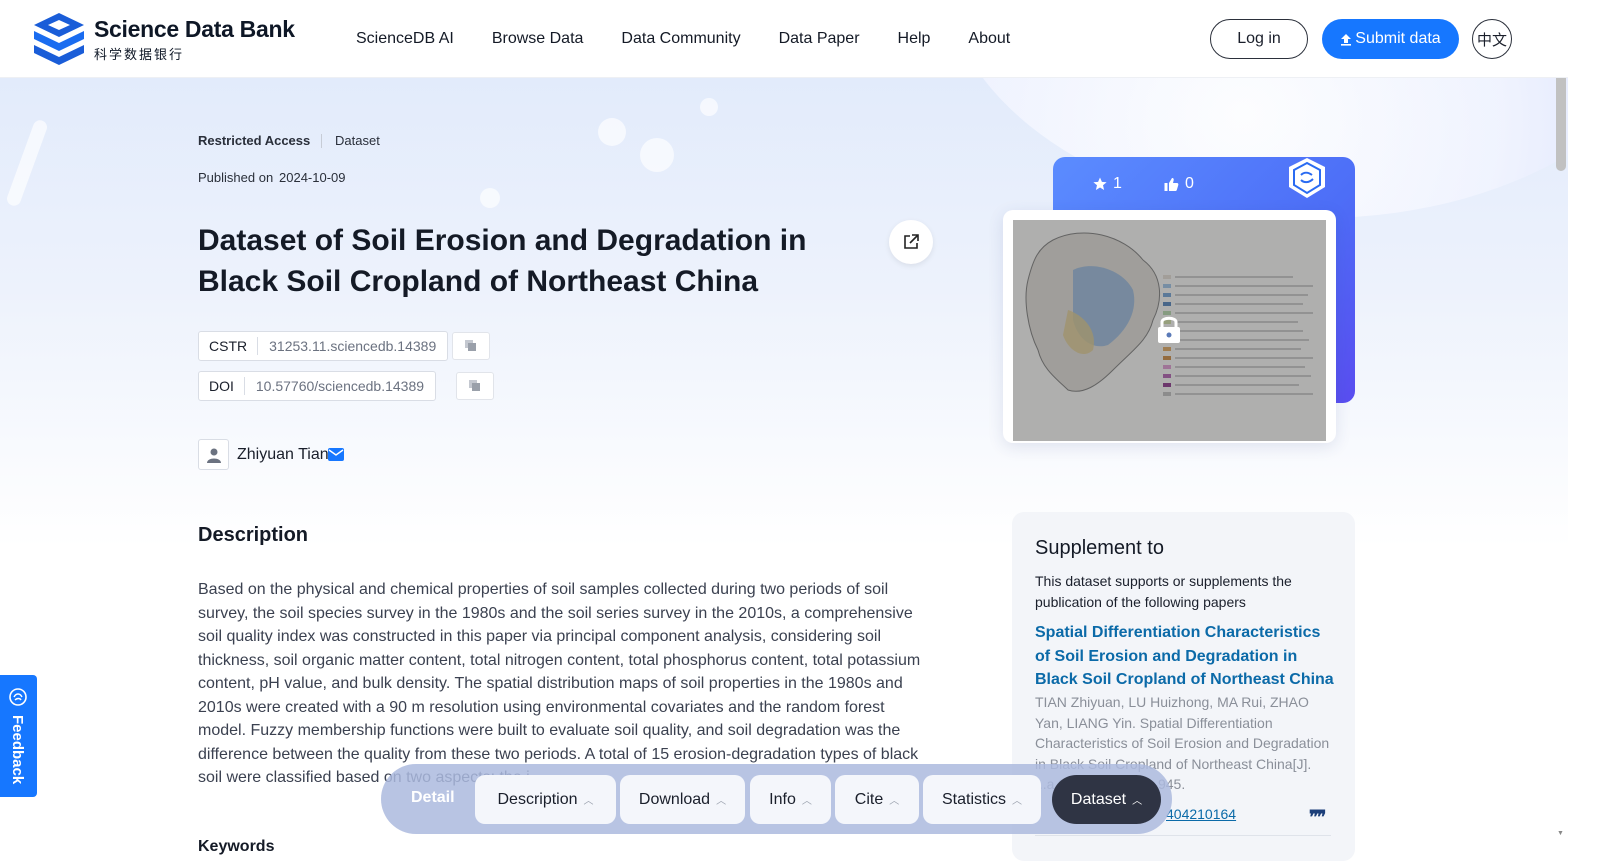 The height and width of the screenshot is (861, 1600). I want to click on badge-icon, so click(1307, 178).